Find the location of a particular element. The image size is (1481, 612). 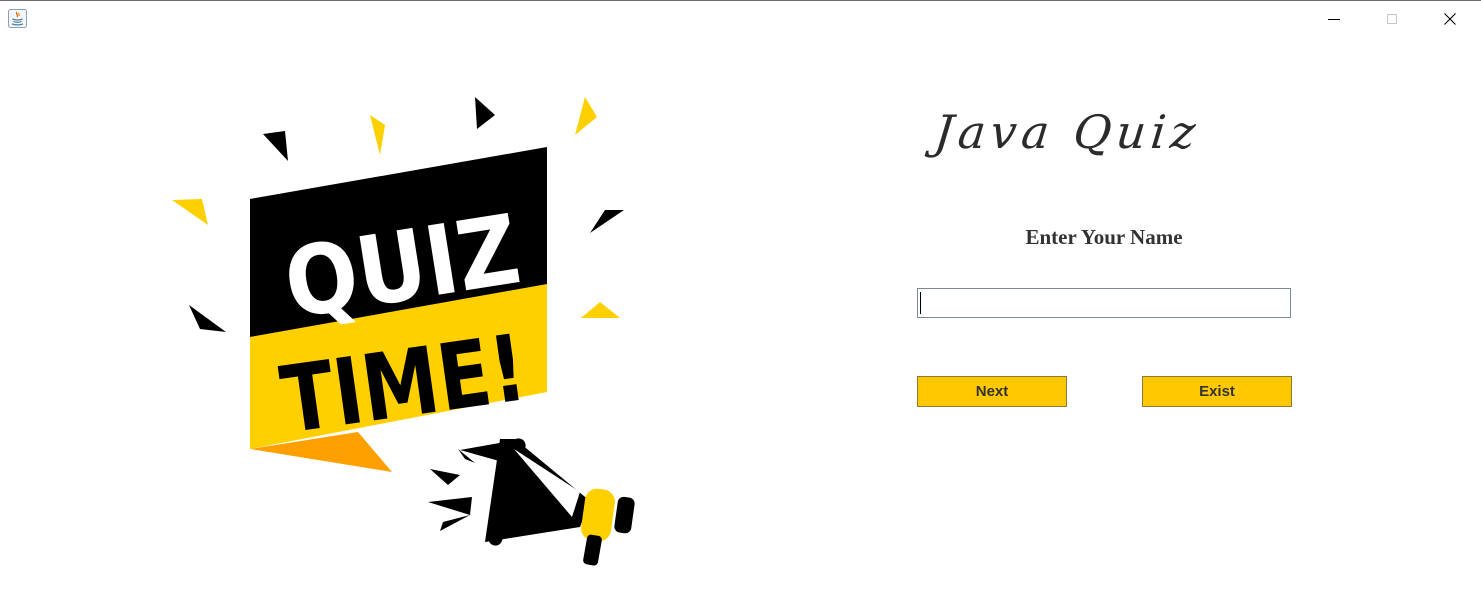

name-input is located at coordinates (1104, 303).